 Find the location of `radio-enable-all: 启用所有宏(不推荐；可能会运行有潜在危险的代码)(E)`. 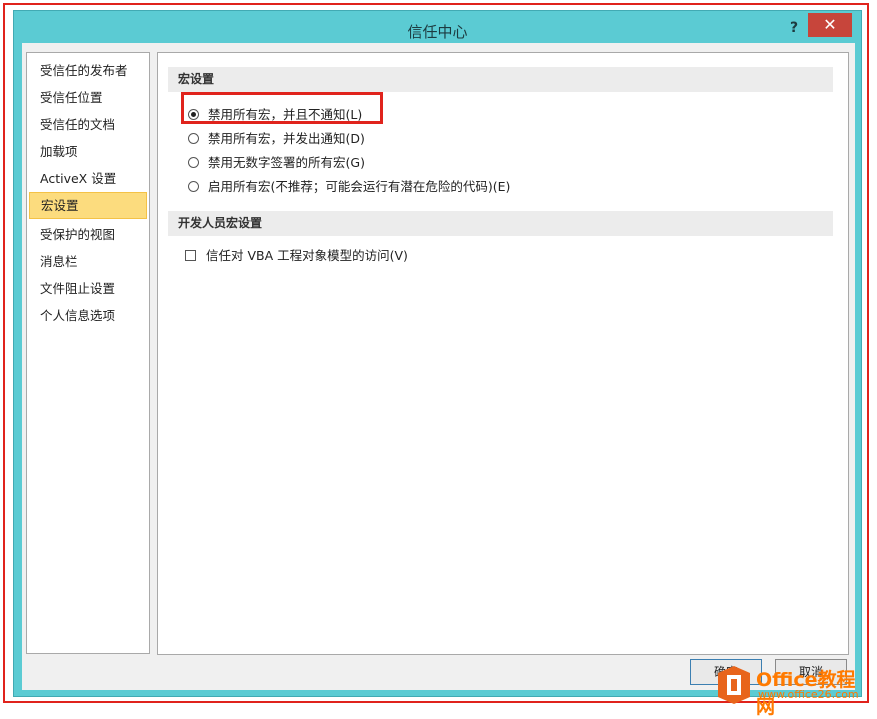

radio-enable-all: 启用所有宏(不推荐；可能会运行有潜在危险的代码)(E) is located at coordinates (349, 187).